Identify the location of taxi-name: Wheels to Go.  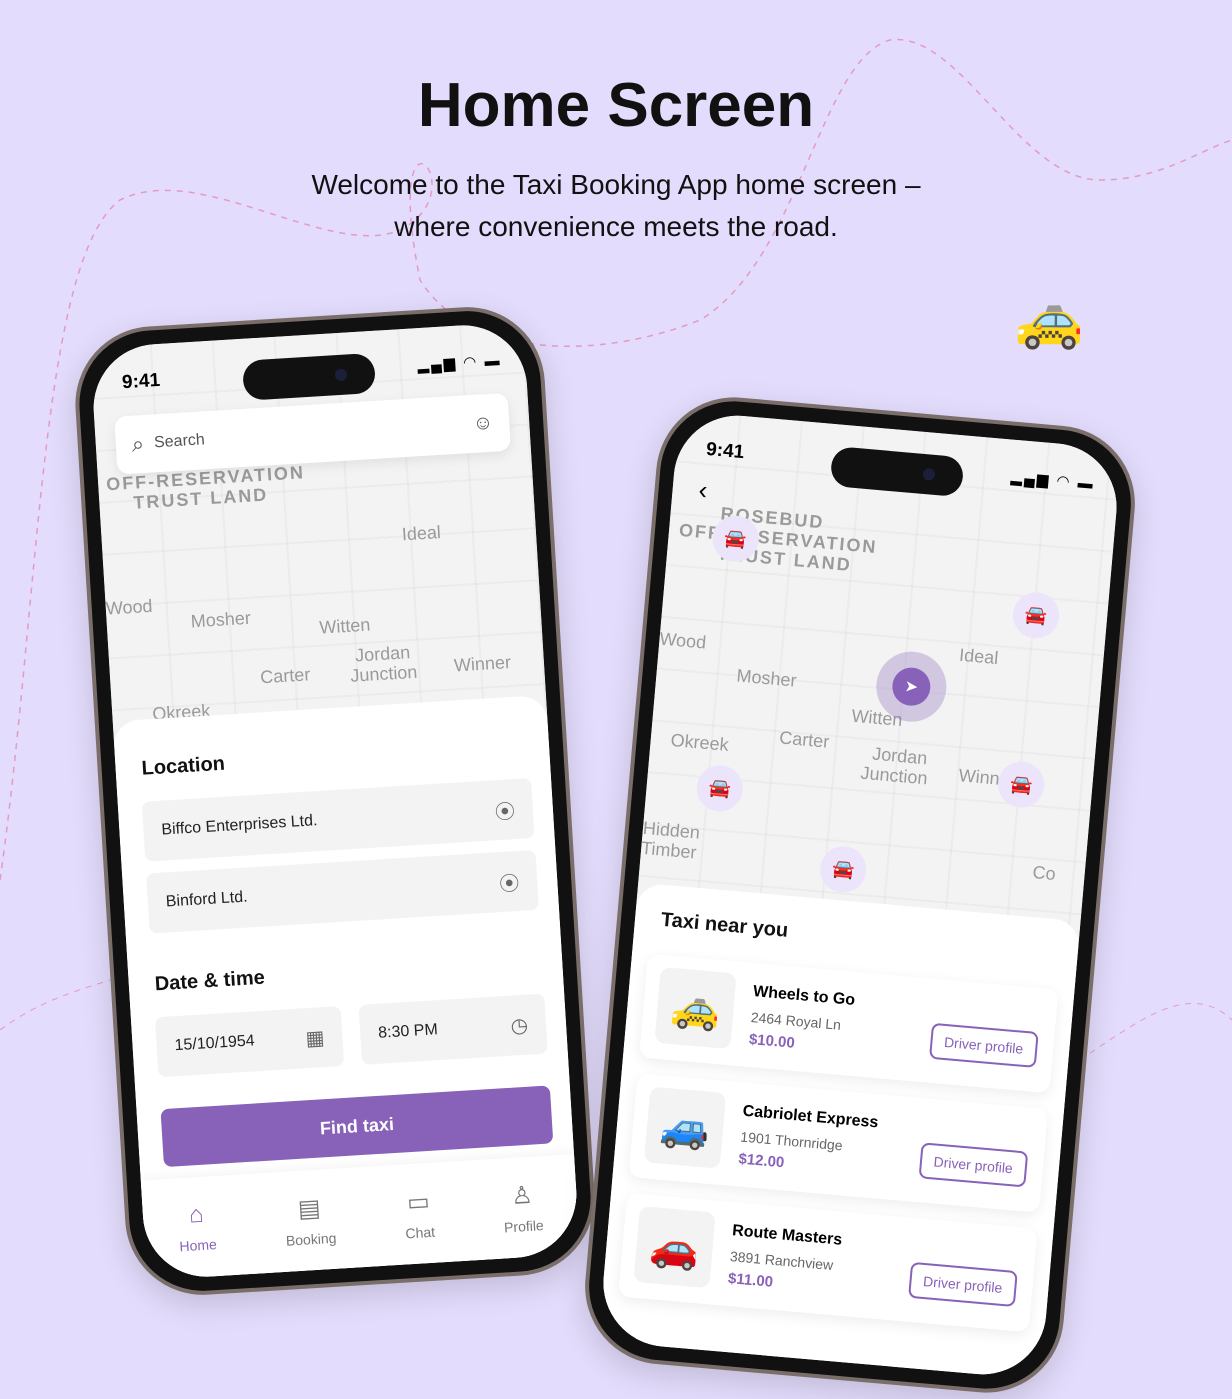
(804, 996).